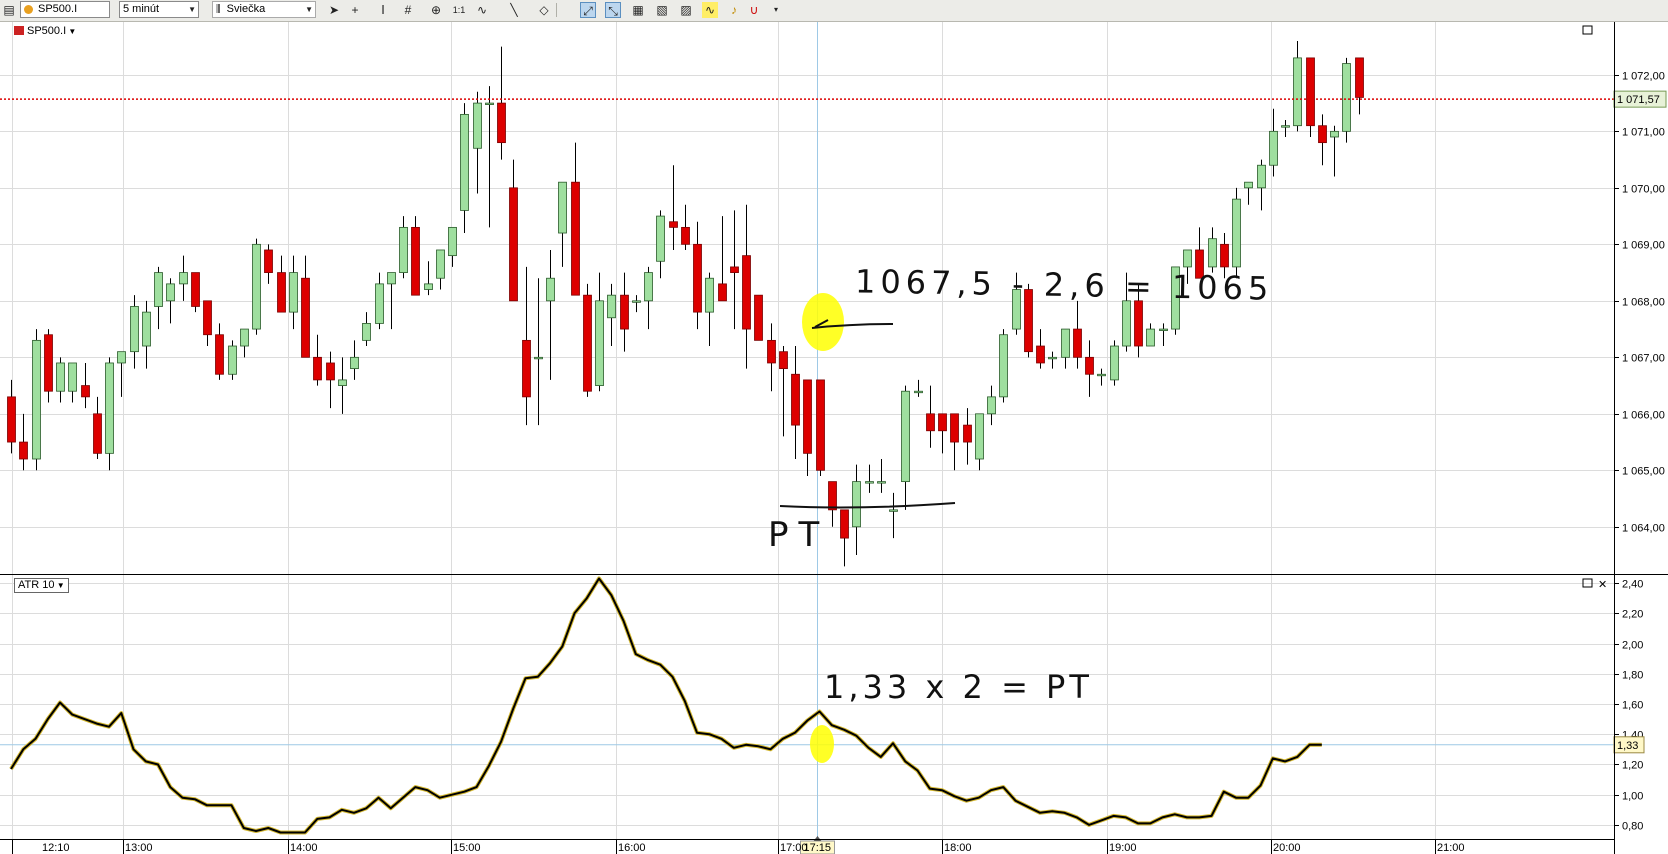 Image resolution: width=1668 pixels, height=854 pixels. Describe the element at coordinates (662, 10) in the screenshot. I see `compare-icon: ▧` at that location.